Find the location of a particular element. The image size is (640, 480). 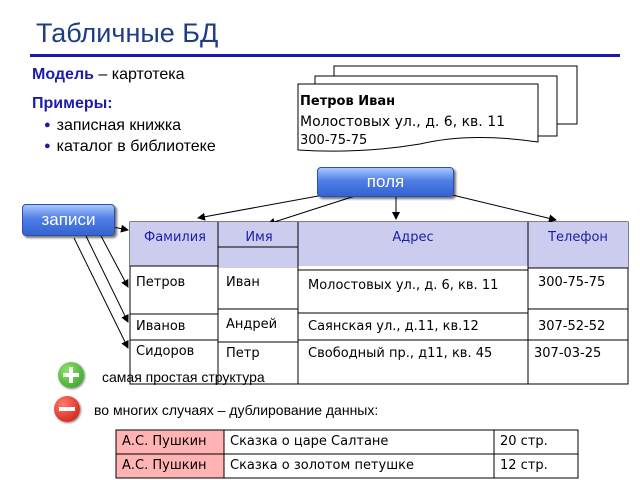

book-pages: 12 стр. is located at coordinates (524, 465).